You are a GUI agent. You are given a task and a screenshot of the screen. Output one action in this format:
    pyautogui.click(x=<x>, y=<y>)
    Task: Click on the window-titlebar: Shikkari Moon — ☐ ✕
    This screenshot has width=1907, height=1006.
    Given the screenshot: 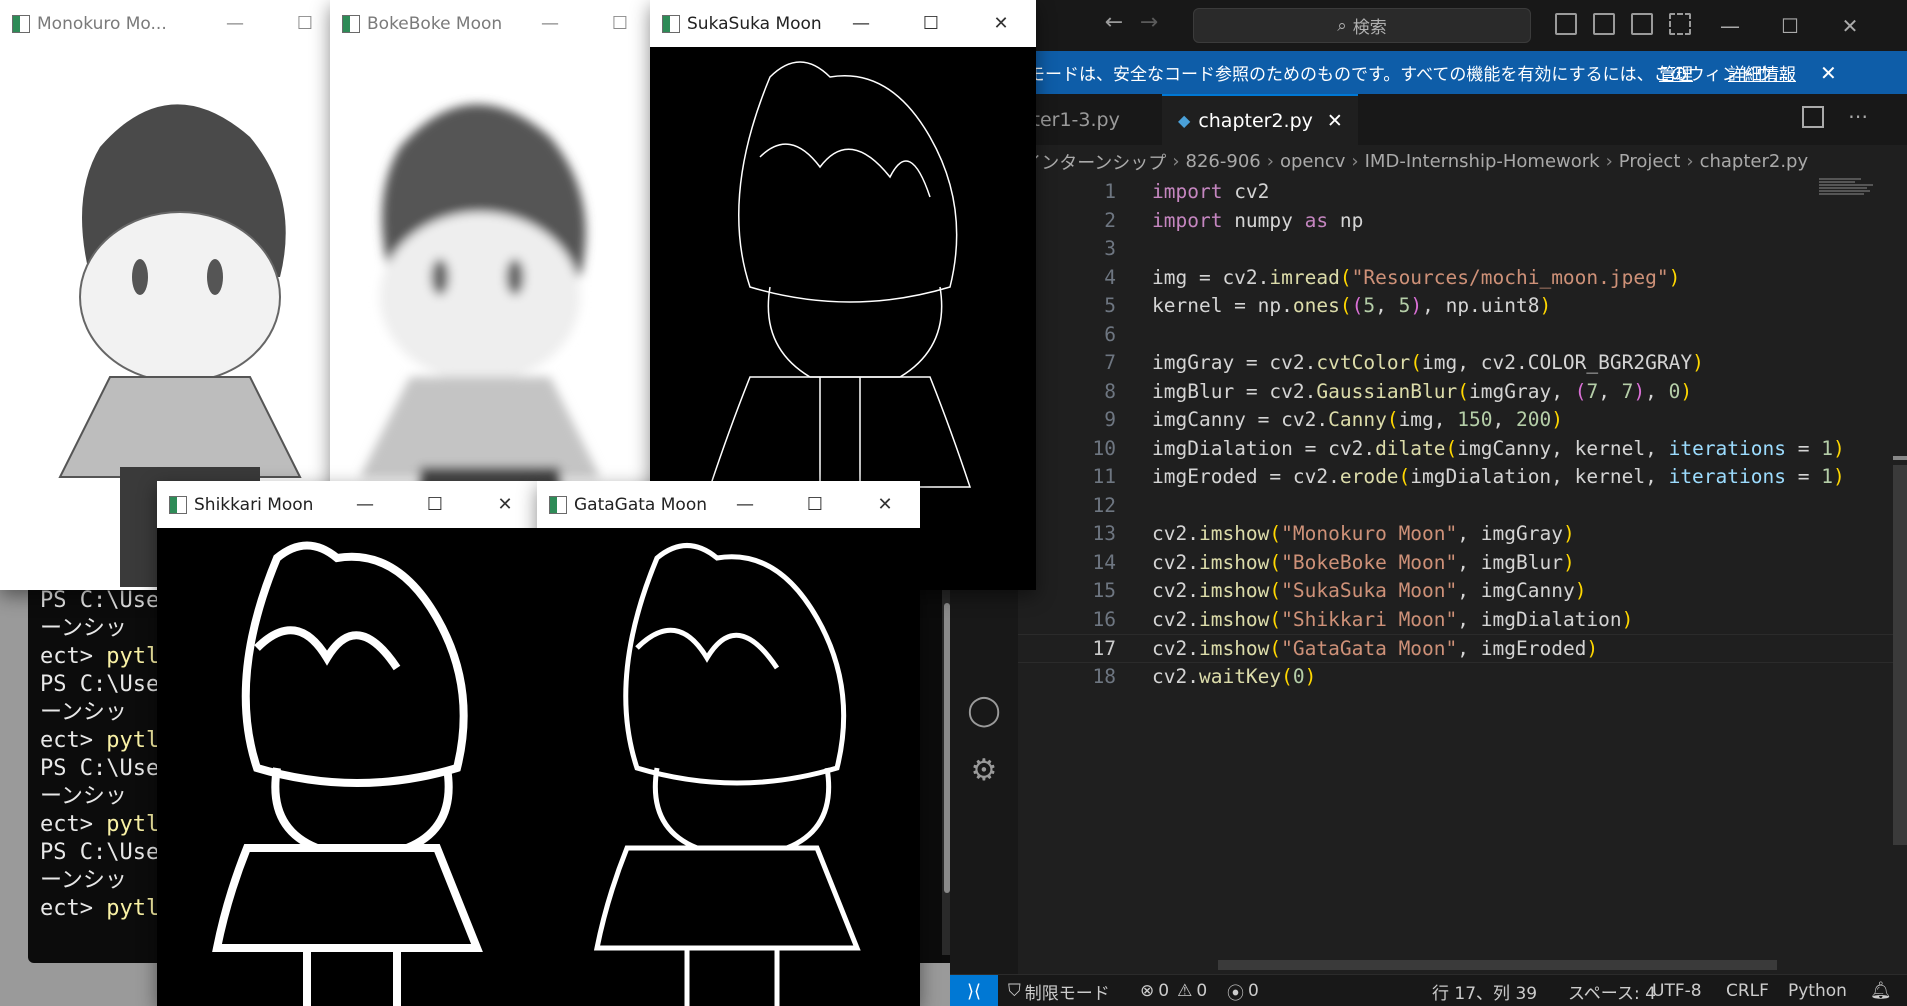 What is the action you would take?
    pyautogui.click(x=348, y=504)
    